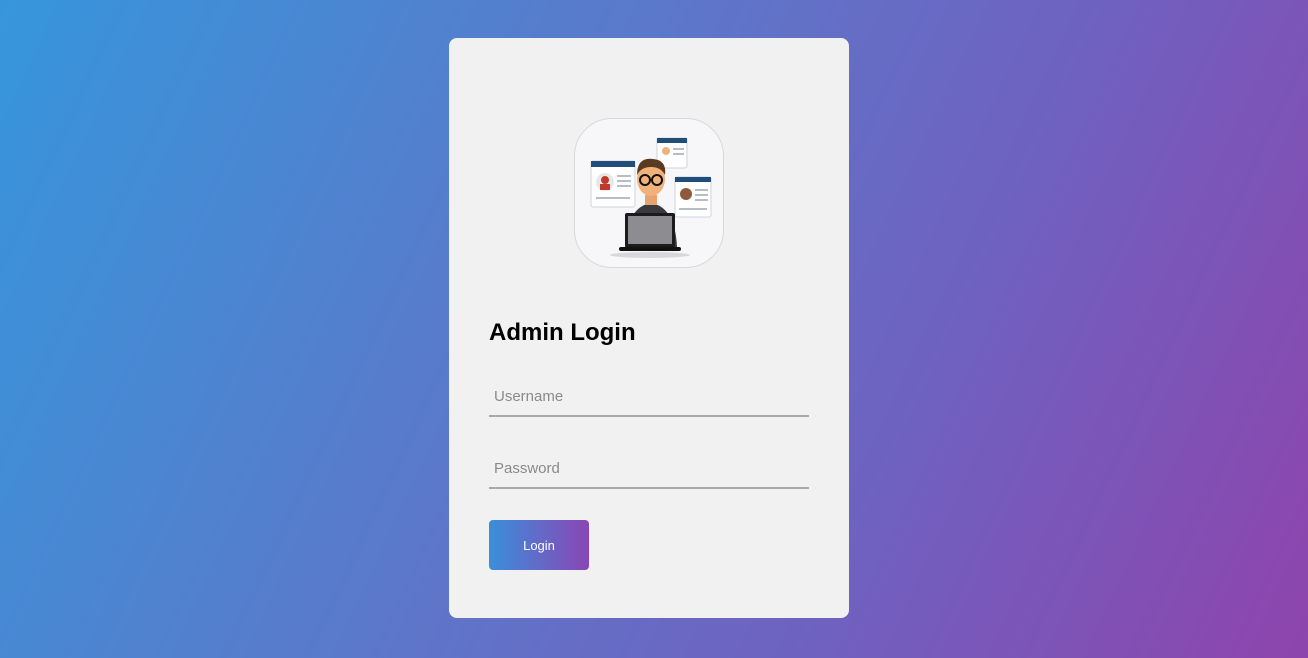 Image resolution: width=1308 pixels, height=658 pixels. I want to click on page-title: Admin Login, so click(562, 332).